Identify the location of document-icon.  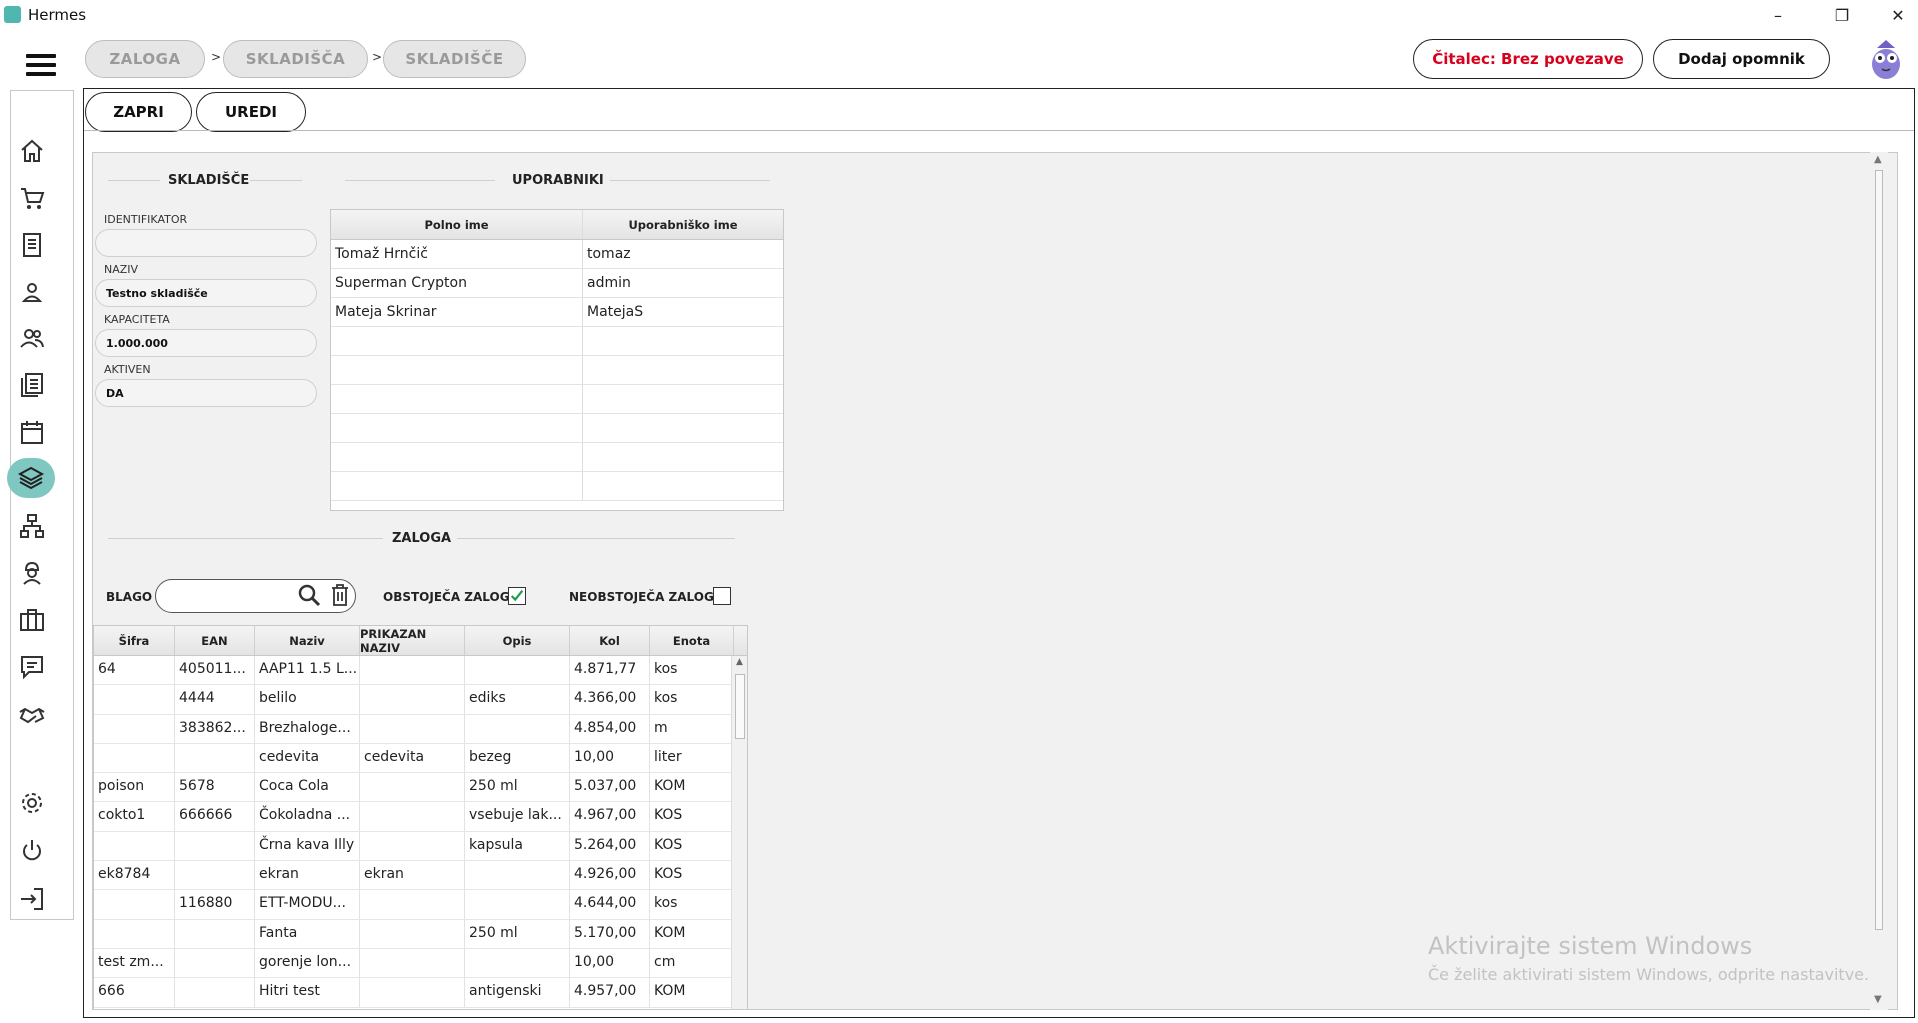
(32, 245).